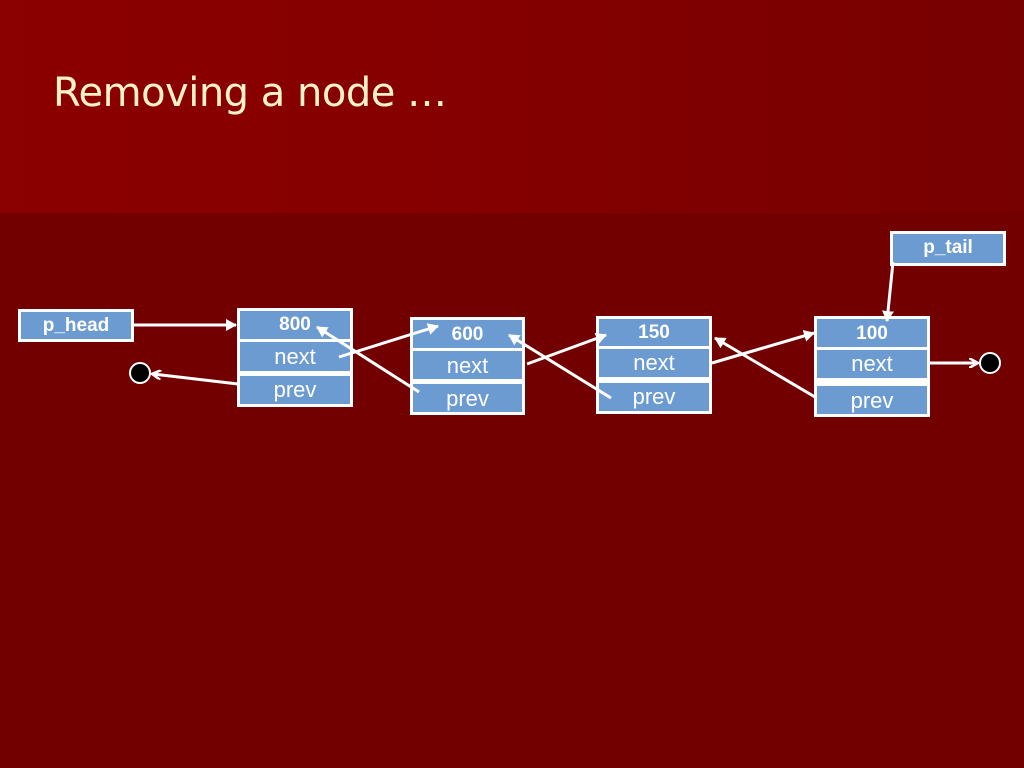  I want to click on list-node-150: 150 next prev, so click(654, 365).